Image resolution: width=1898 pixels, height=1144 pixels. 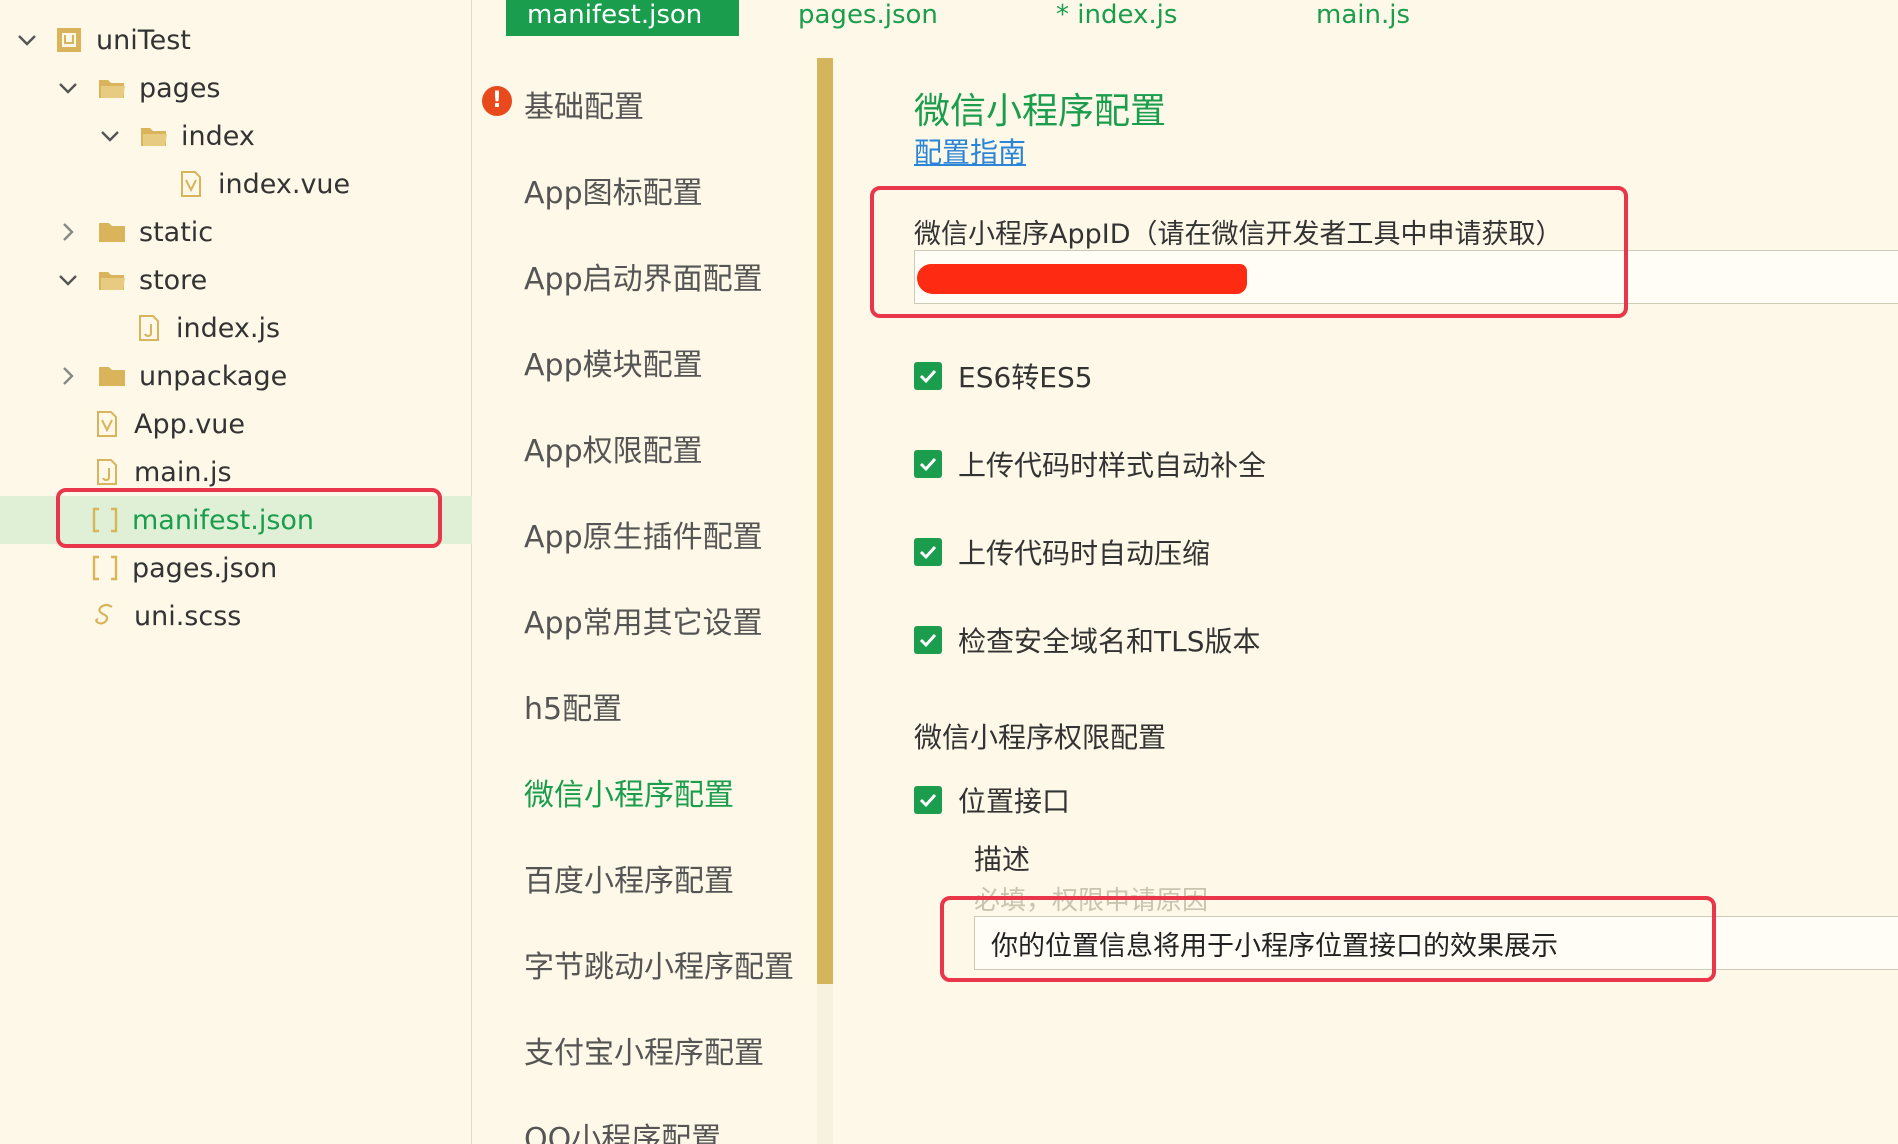 What do you see at coordinates (1328, 939) in the screenshot?
I see `highlight-box-description` at bounding box center [1328, 939].